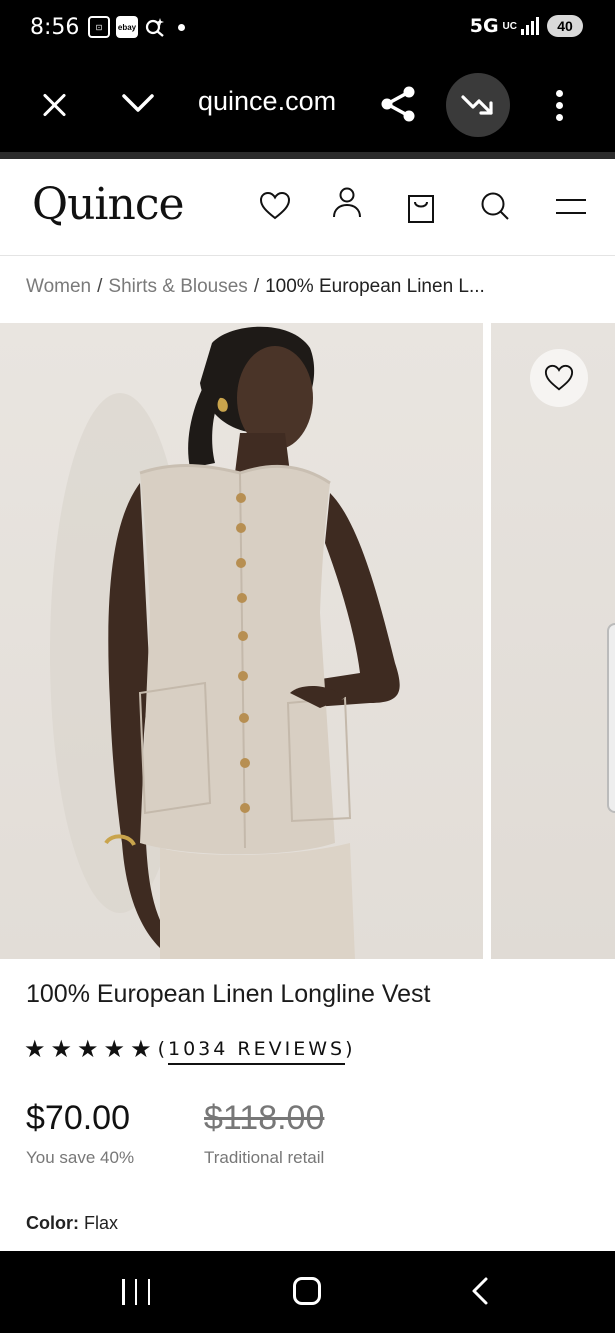  Describe the element at coordinates (264, 1118) in the screenshot. I see `retail-price: $118.00` at that location.